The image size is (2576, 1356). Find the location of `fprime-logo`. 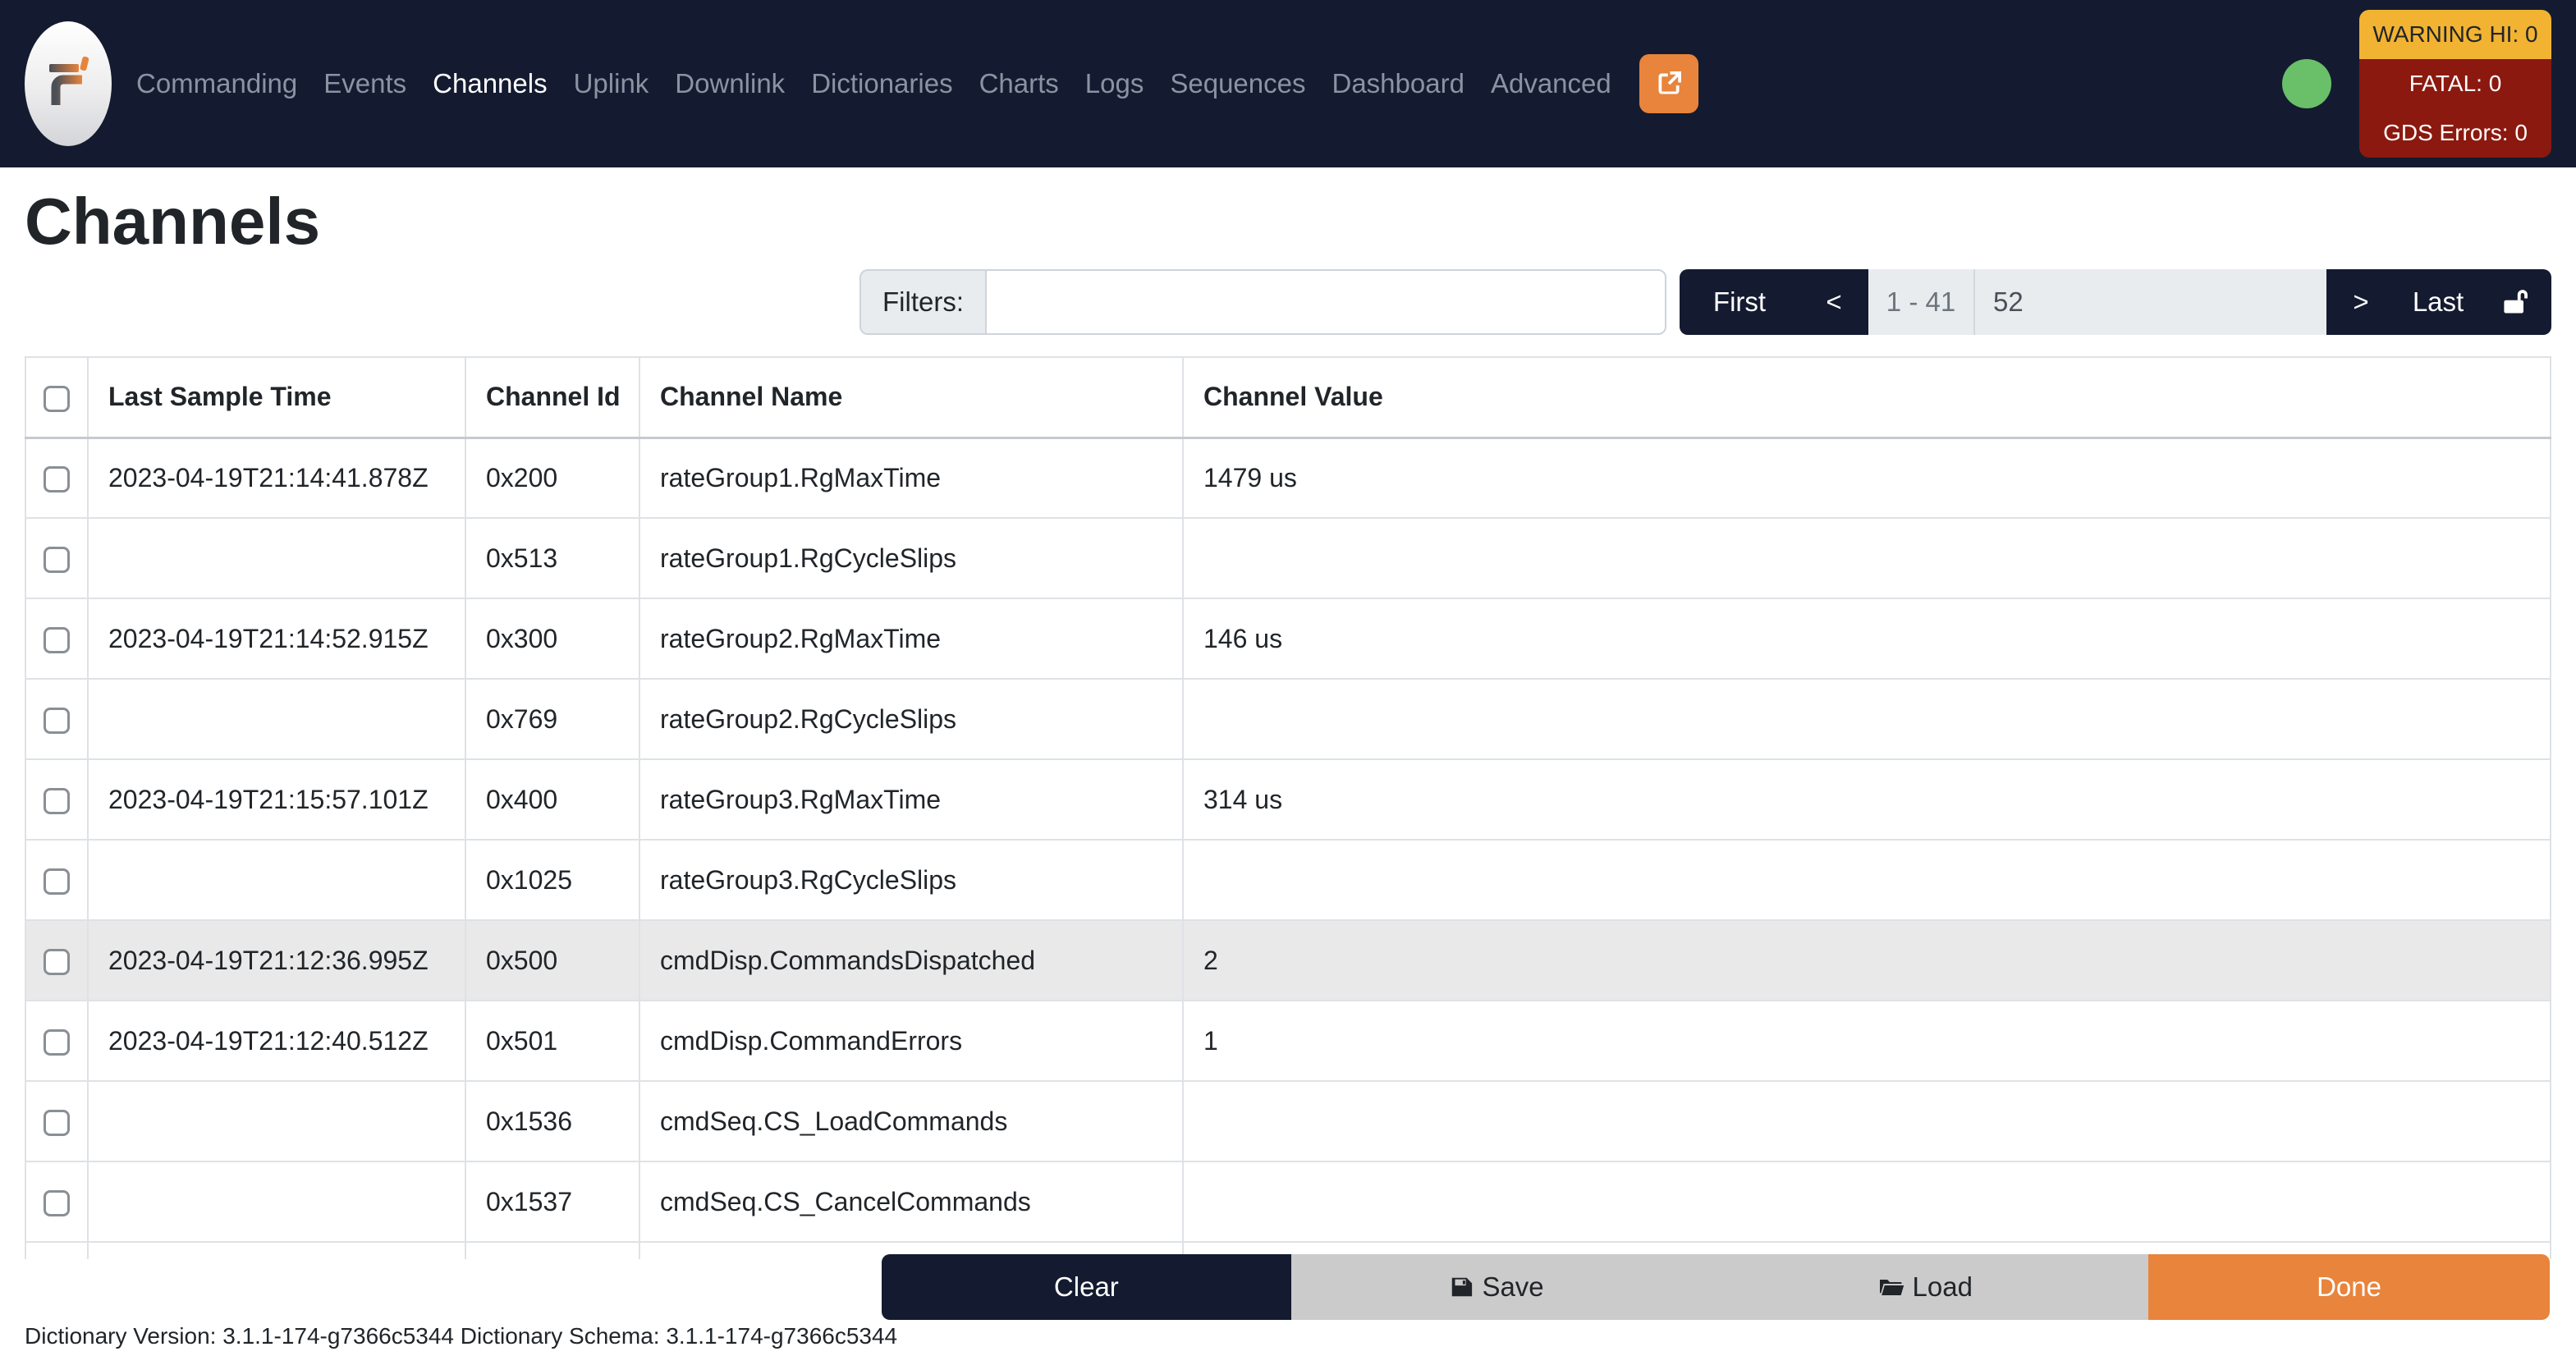

fprime-logo is located at coordinates (69, 83).